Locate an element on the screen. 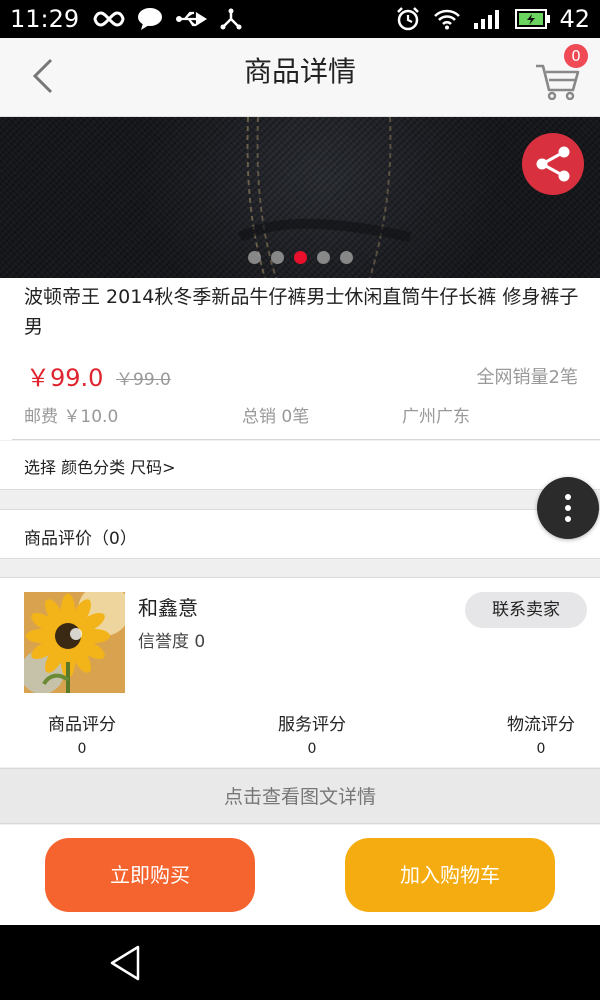 This screenshot has width=600, height=1000. postage-fee: 邮费 ￥10.0 is located at coordinates (71, 417).